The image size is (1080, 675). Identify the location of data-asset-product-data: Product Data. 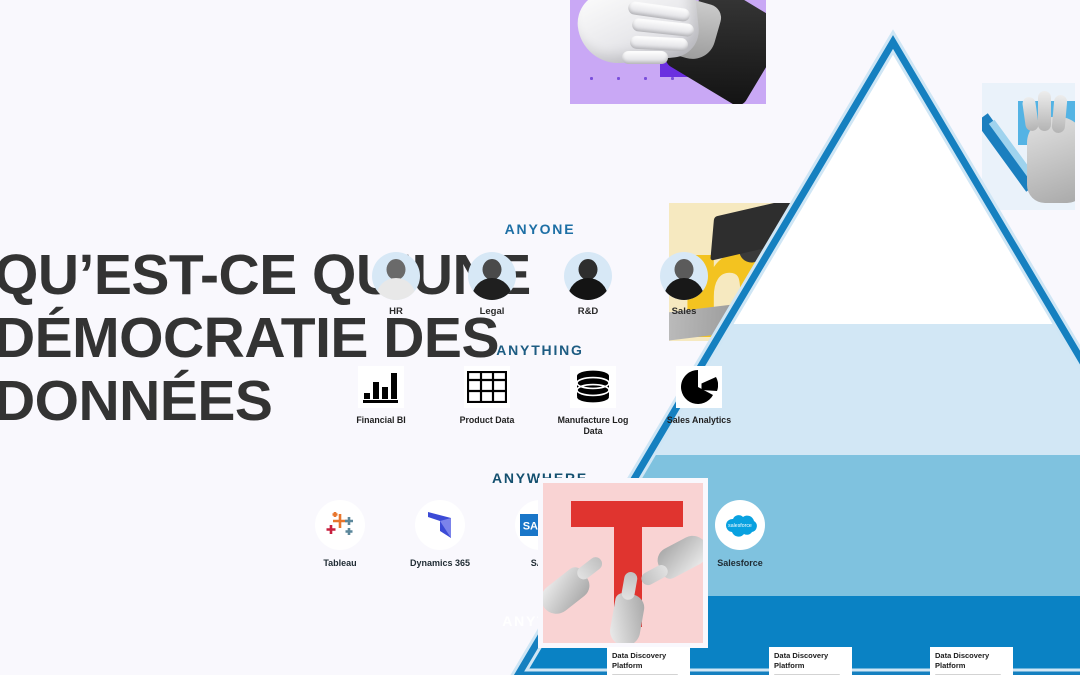
(487, 396).